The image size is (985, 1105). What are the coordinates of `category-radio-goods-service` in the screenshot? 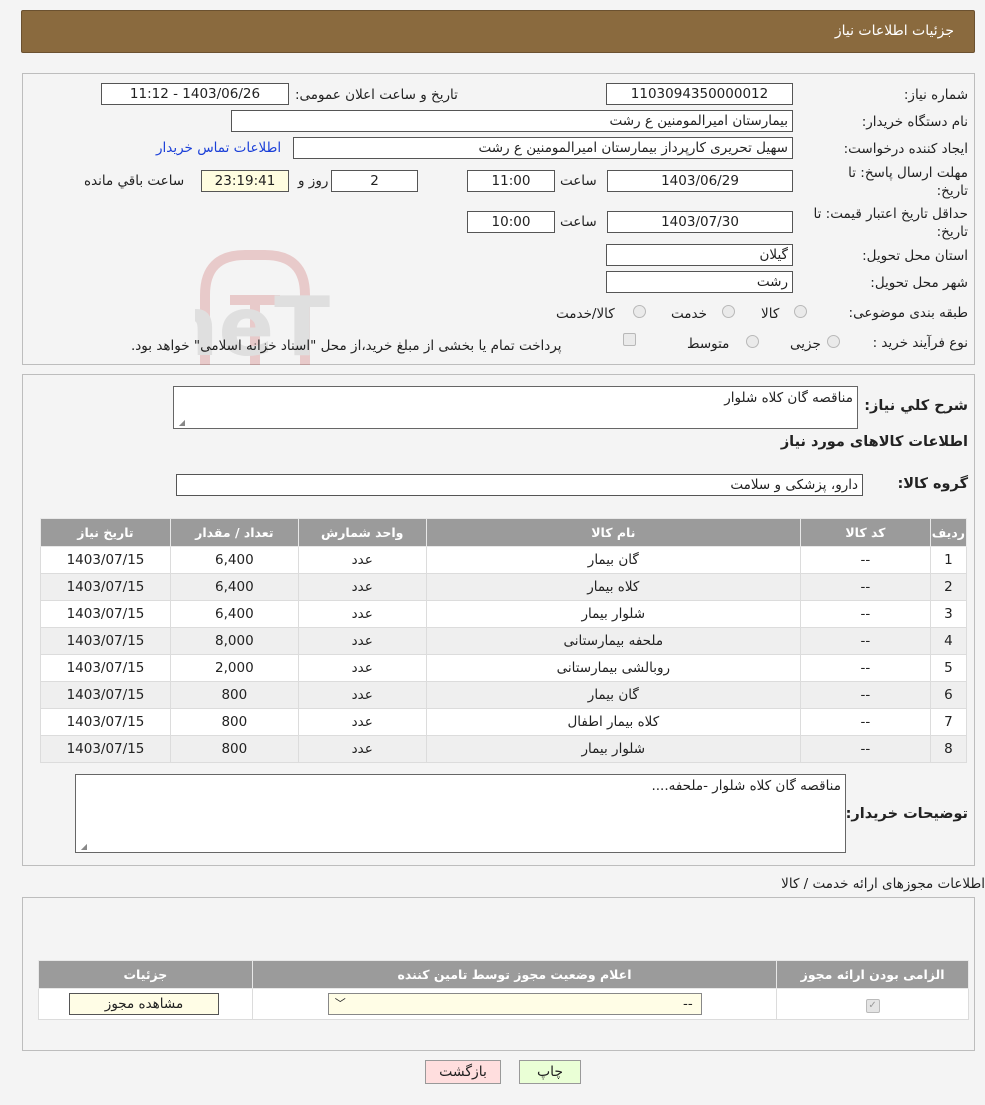 It's located at (639, 311).